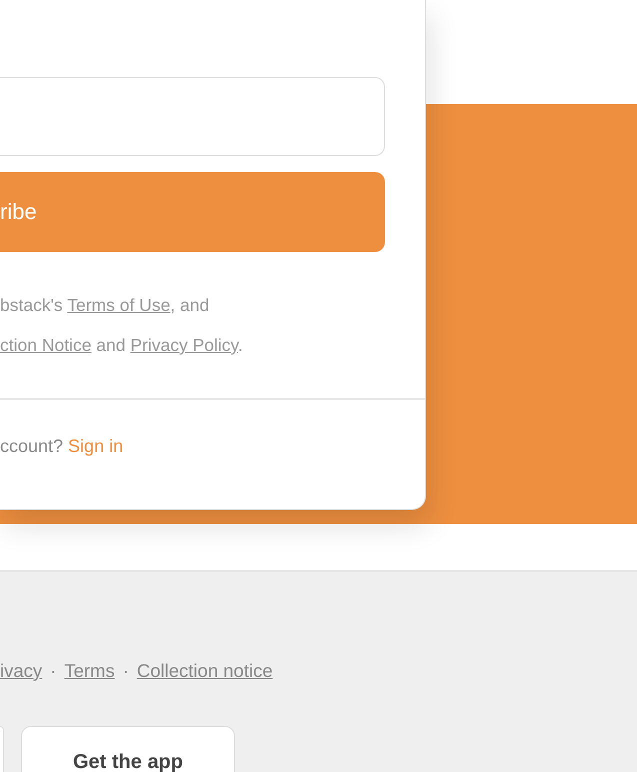 The height and width of the screenshot is (772, 637). I want to click on footer-link: Collection notice, so click(204, 671).